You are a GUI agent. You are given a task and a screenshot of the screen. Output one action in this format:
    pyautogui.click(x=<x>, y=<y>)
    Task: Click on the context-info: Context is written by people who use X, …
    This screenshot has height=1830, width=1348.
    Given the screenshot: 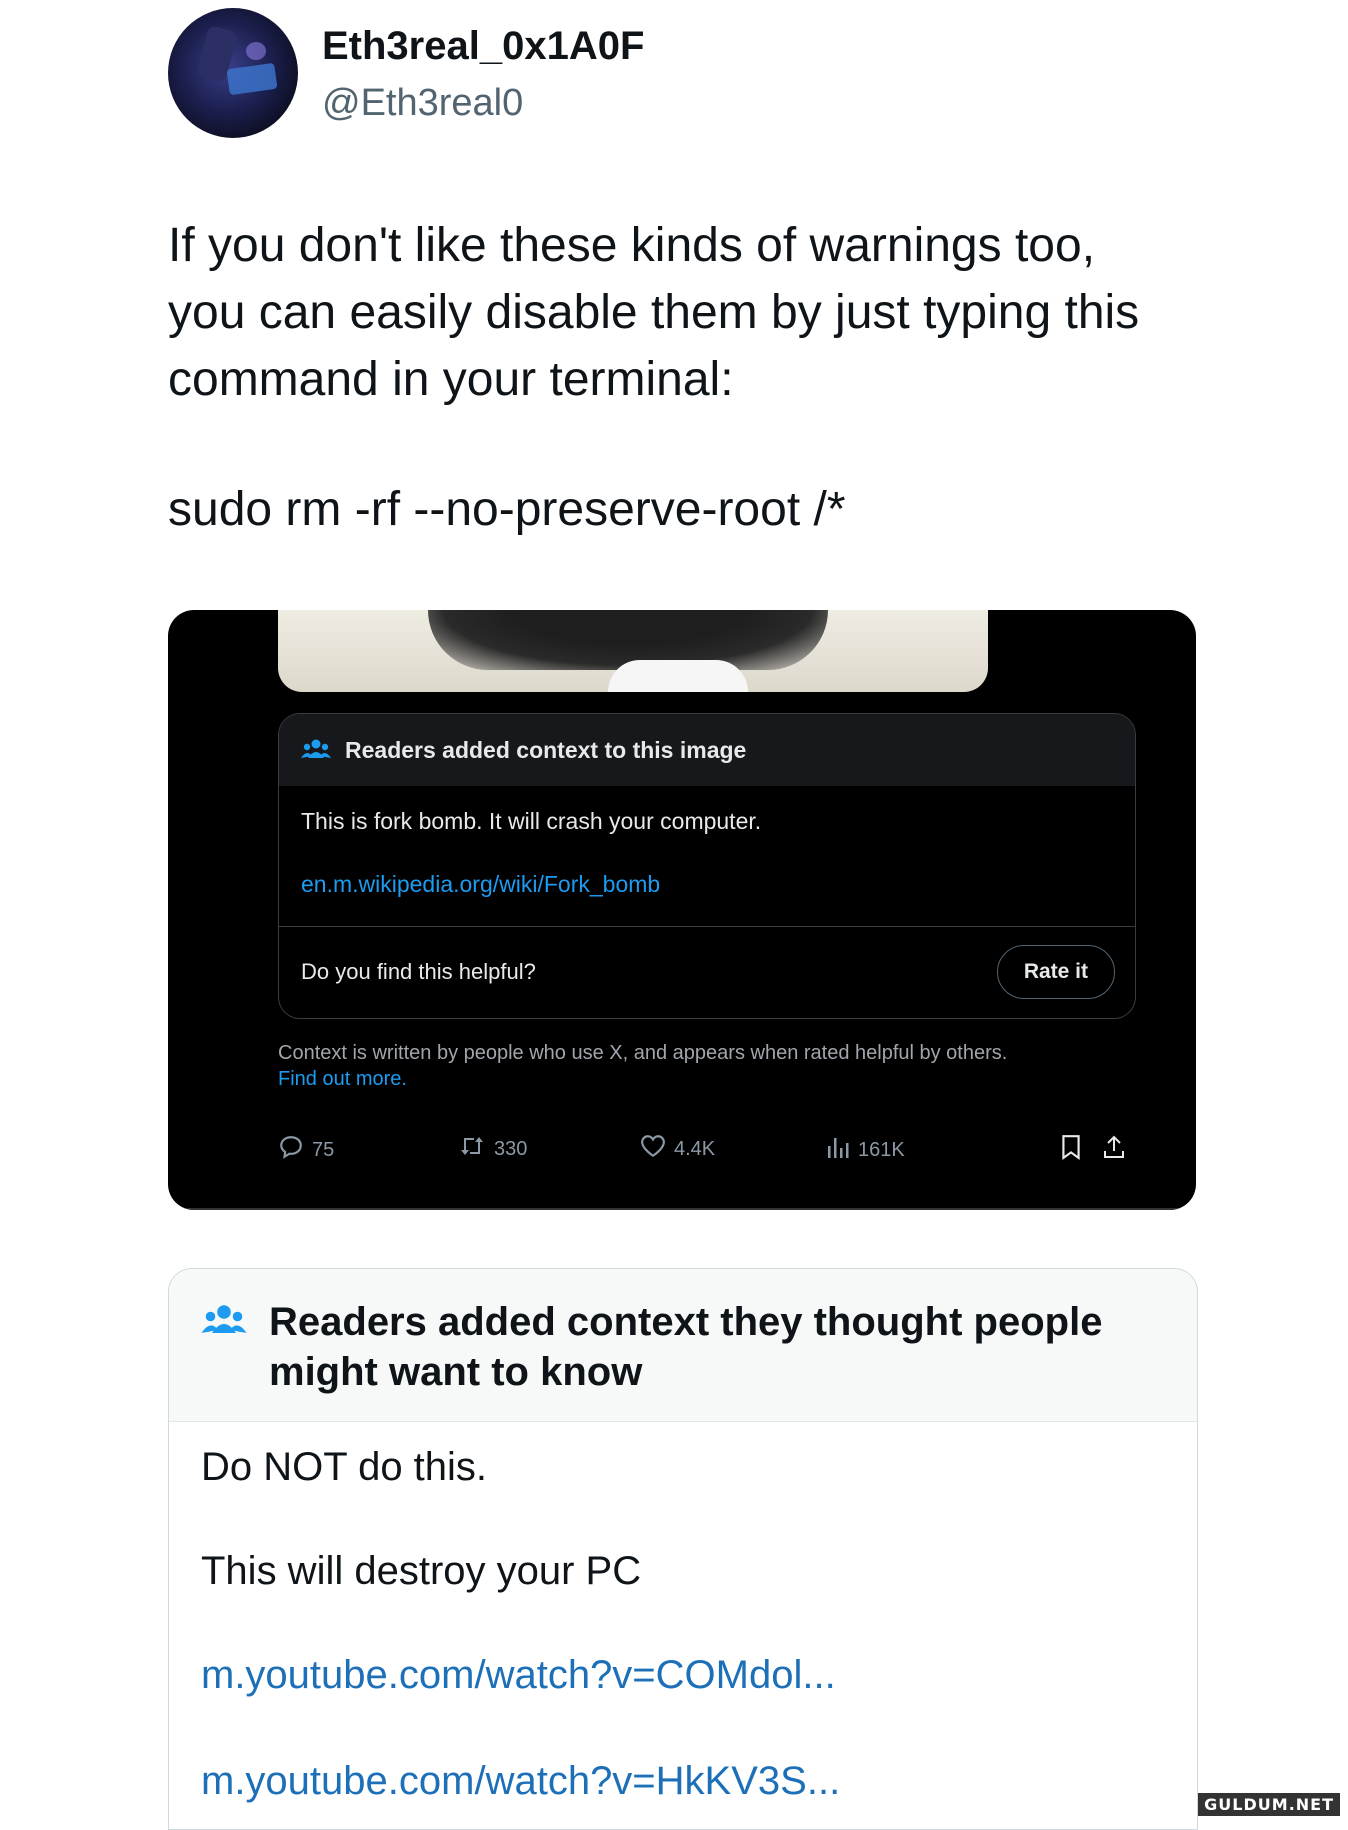 What is the action you would take?
    pyautogui.click(x=642, y=1066)
    